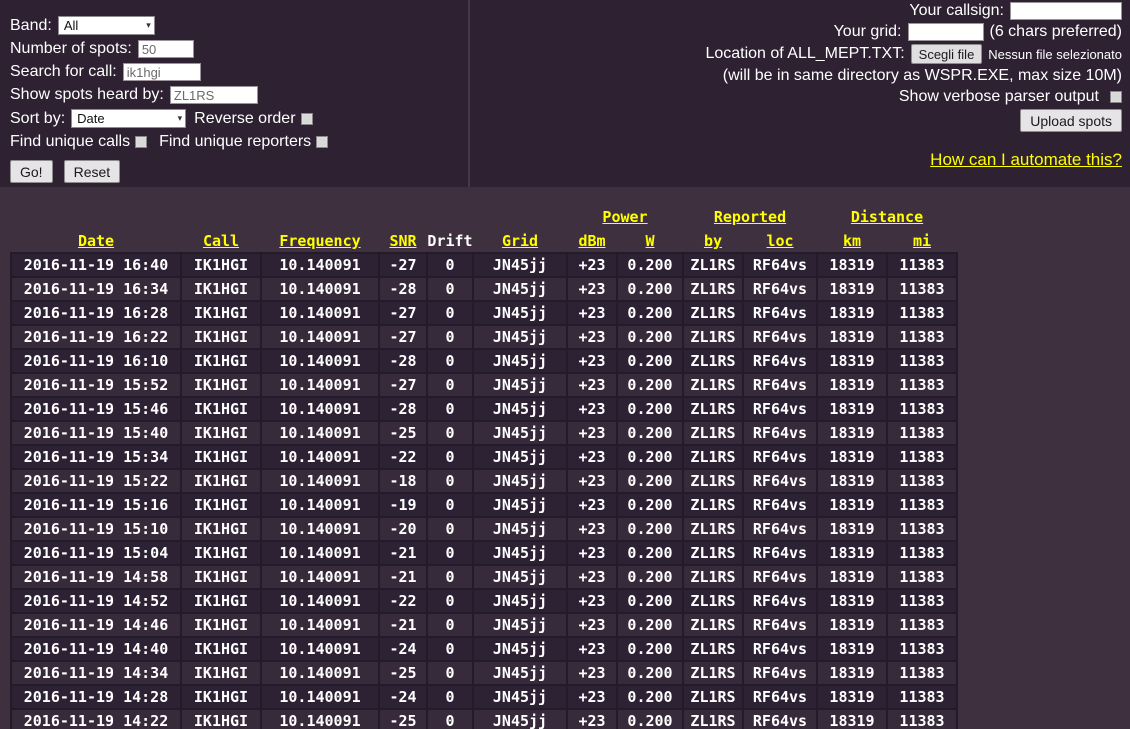 The image size is (1130, 729). What do you see at coordinates (96, 289) in the screenshot?
I see `cell-date: 2016-11-19 16:34` at bounding box center [96, 289].